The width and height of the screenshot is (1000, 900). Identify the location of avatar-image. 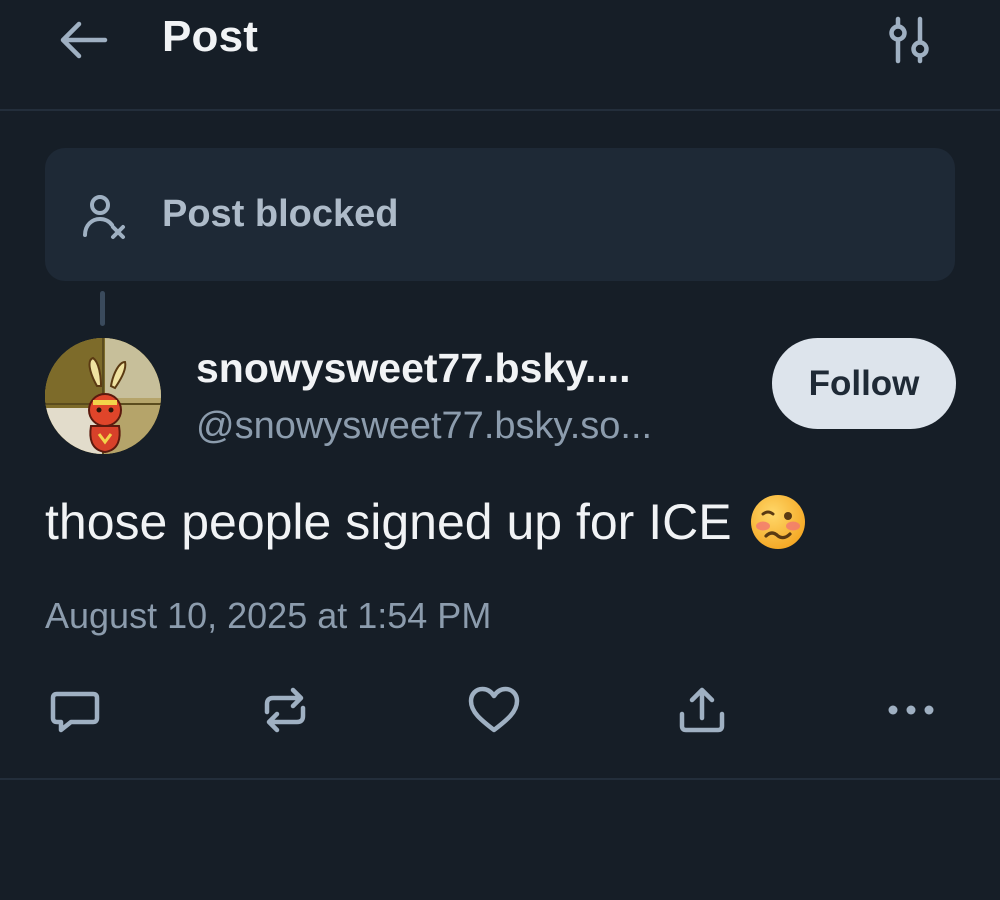
(103, 396).